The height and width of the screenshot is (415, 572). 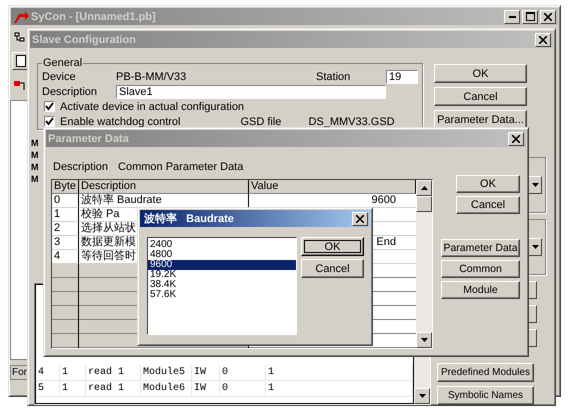 I want to click on device-name: PB-B-MM/V33, so click(x=152, y=76).